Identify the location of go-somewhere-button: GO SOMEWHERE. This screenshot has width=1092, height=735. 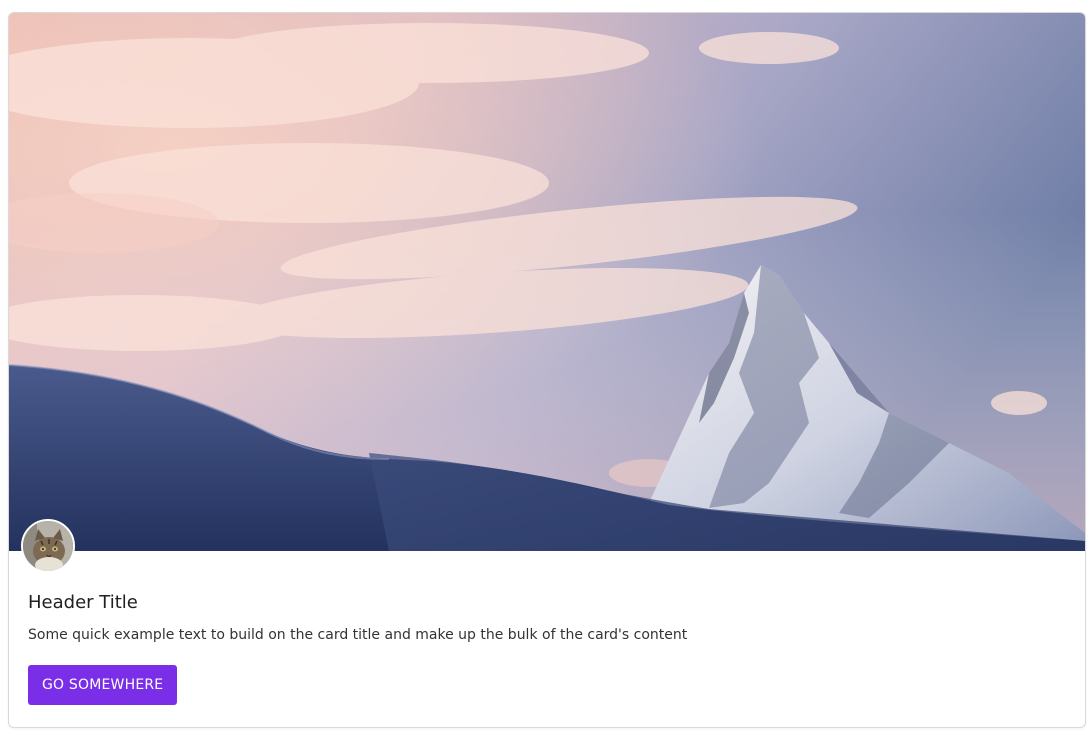
(103, 685).